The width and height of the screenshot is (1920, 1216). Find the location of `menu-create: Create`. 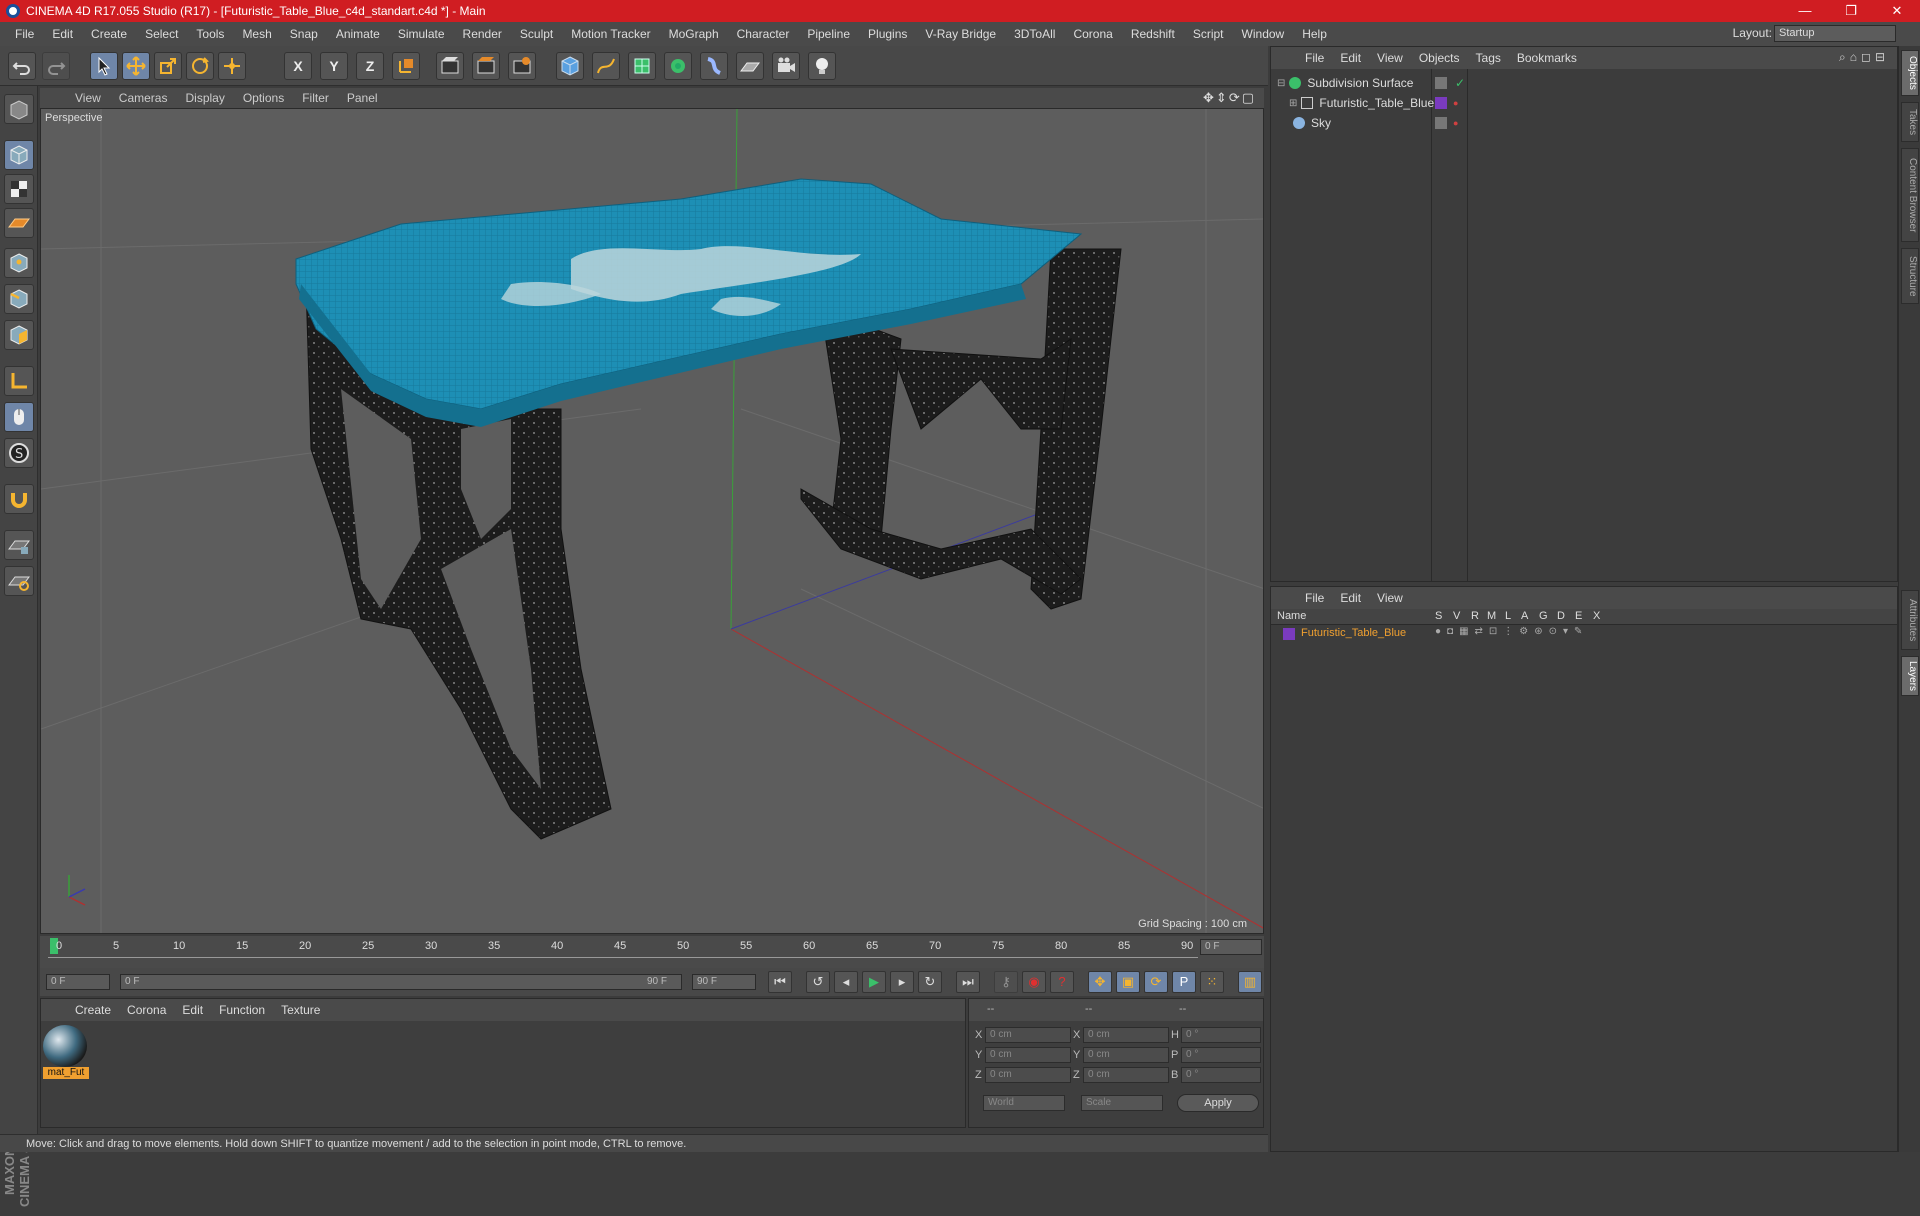

menu-create: Create is located at coordinates (109, 34).